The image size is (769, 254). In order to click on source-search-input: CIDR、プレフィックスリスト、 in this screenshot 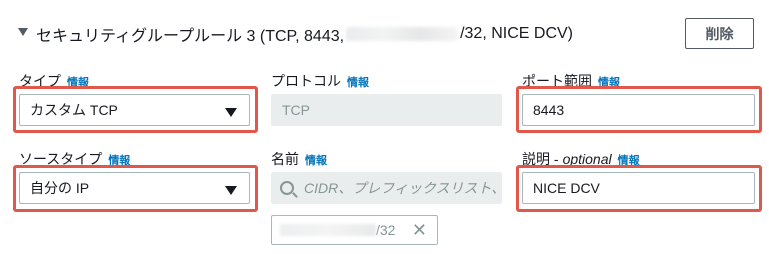, I will do `click(386, 188)`.